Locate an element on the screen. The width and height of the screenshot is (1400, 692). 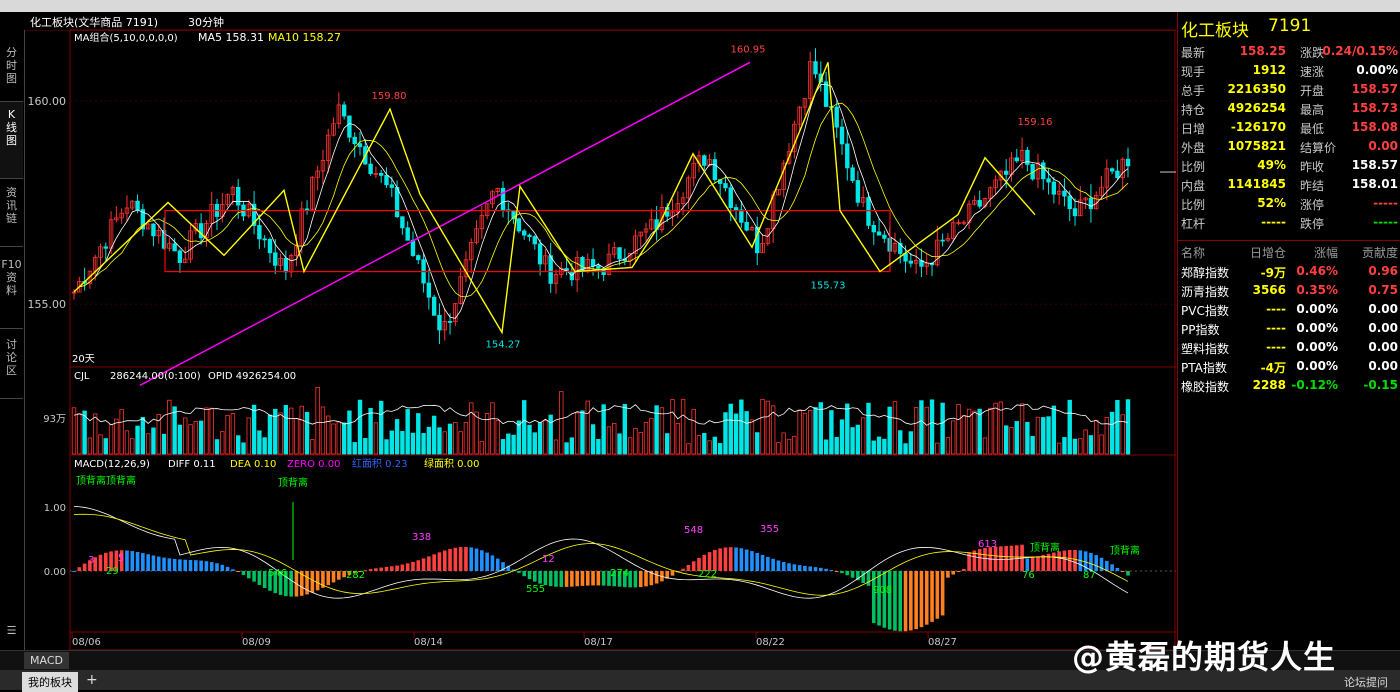
table-row: 塑料指数 ---- 0.00% 0.00 is located at coordinates (1289, 347).